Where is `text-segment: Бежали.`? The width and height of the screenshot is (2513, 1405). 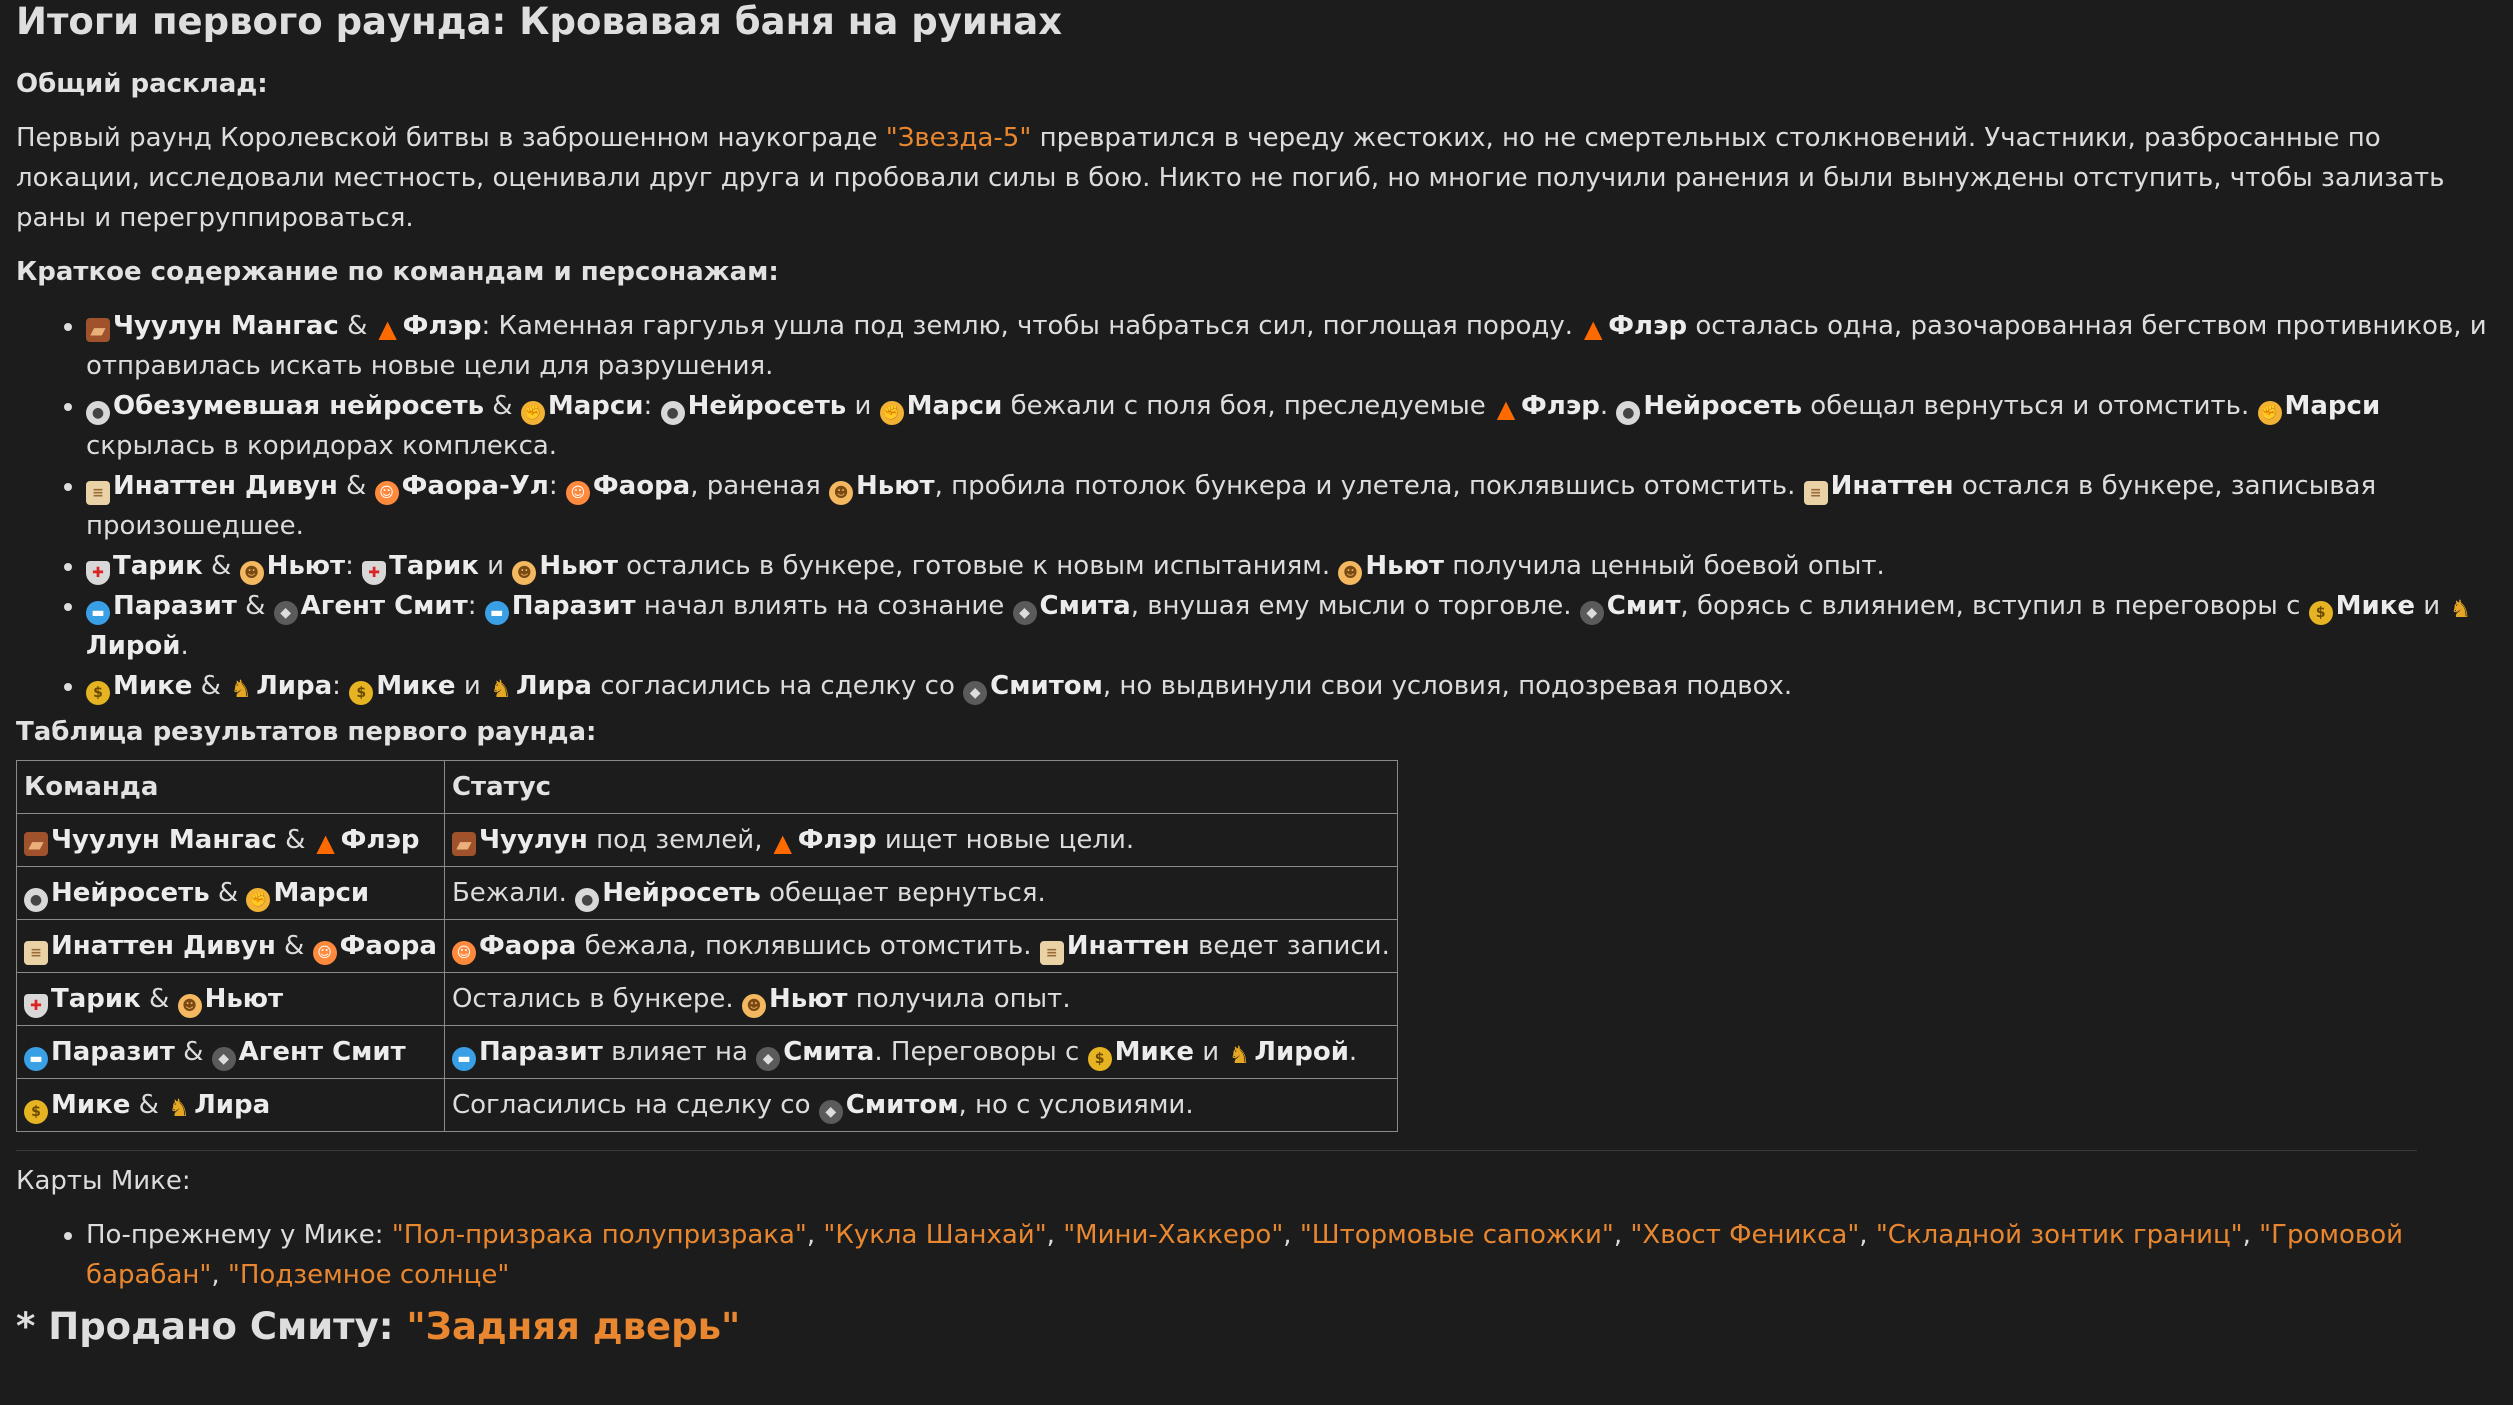
text-segment: Бежали. is located at coordinates (513, 893).